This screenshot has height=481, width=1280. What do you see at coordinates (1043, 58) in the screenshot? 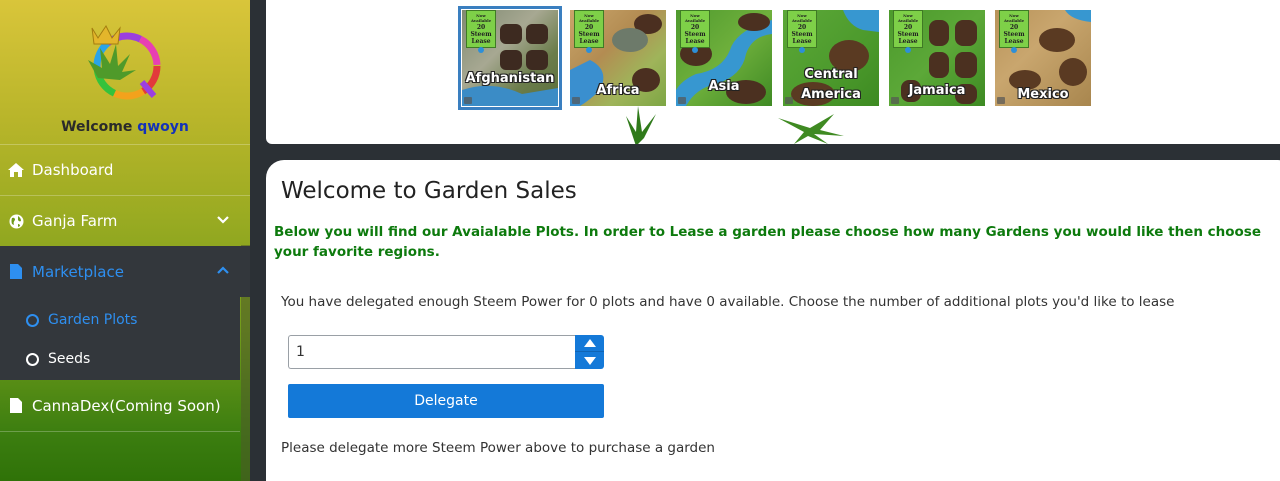
I see `region-tile-mexico: Now Available 20 Steem Lease Mexico` at bounding box center [1043, 58].